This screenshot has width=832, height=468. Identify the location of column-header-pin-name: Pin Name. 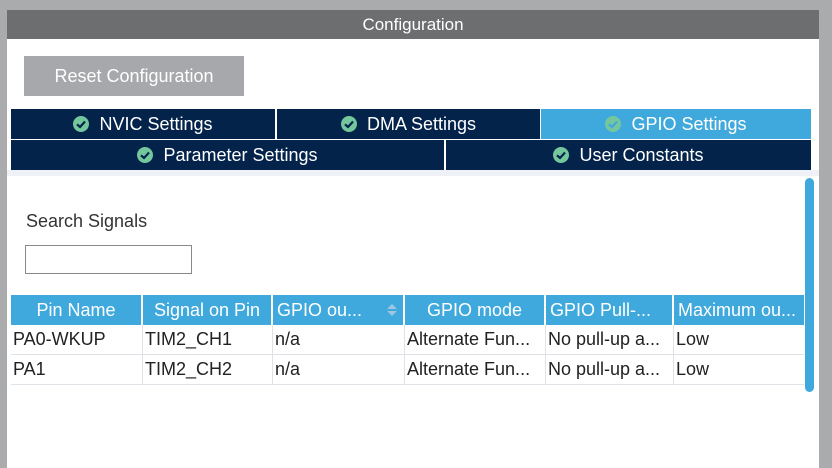
(77, 310).